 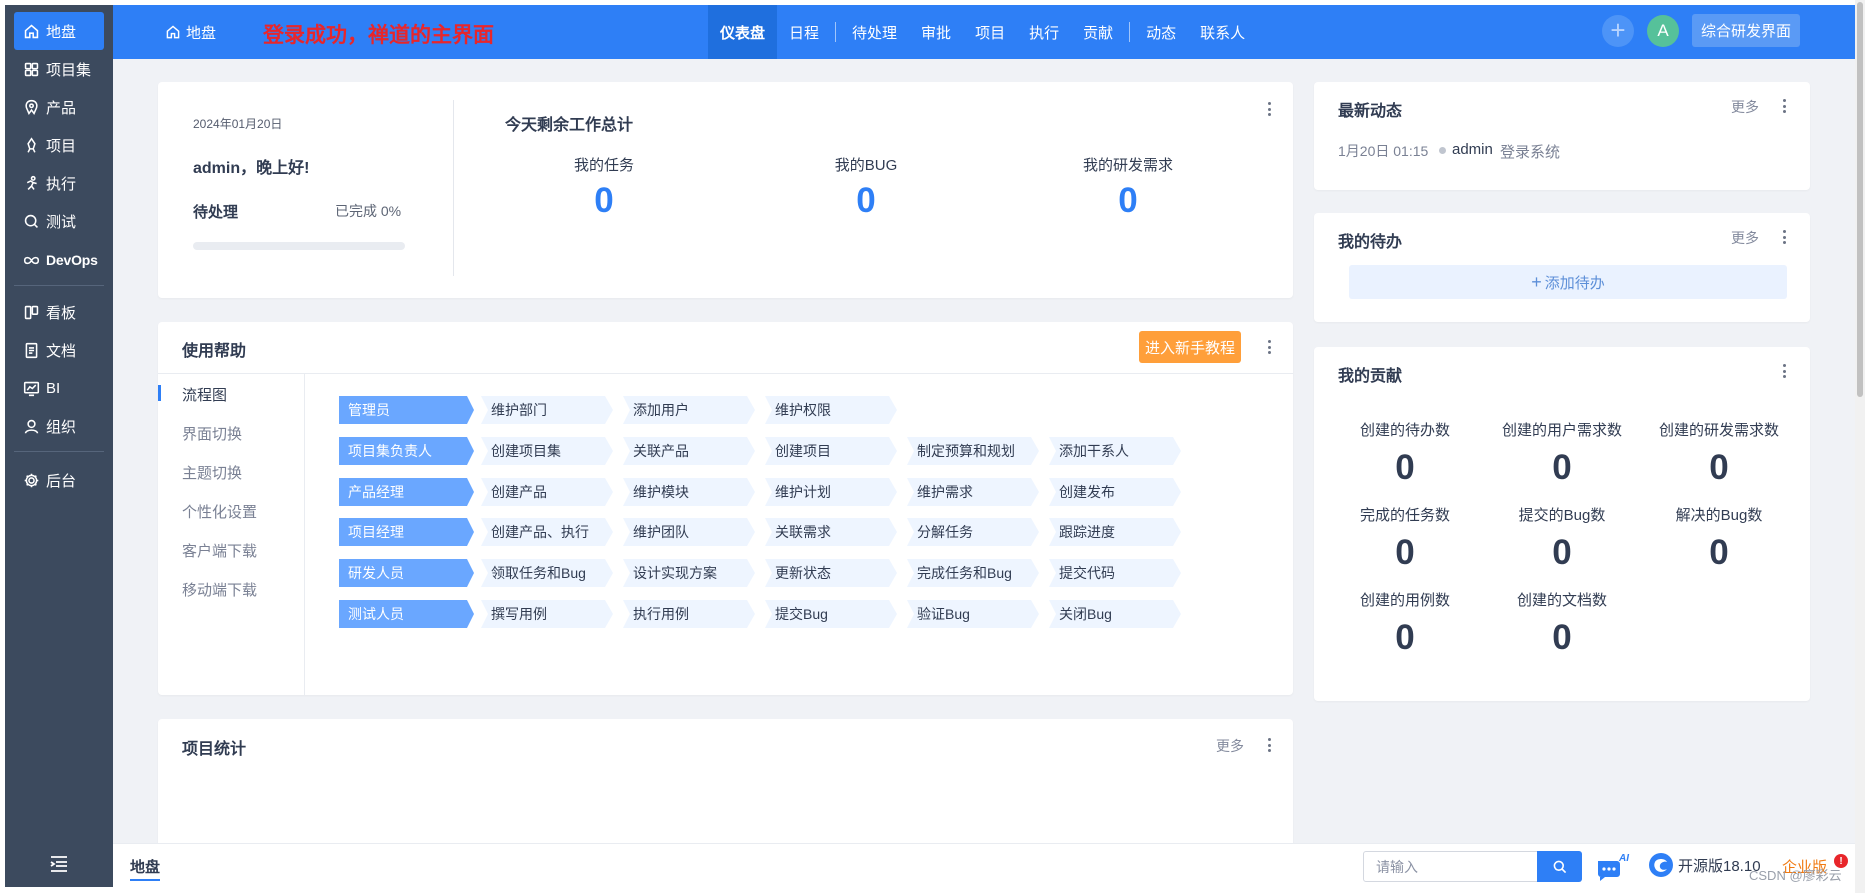 I want to click on flow-step: 分解任务, so click(x=973, y=532).